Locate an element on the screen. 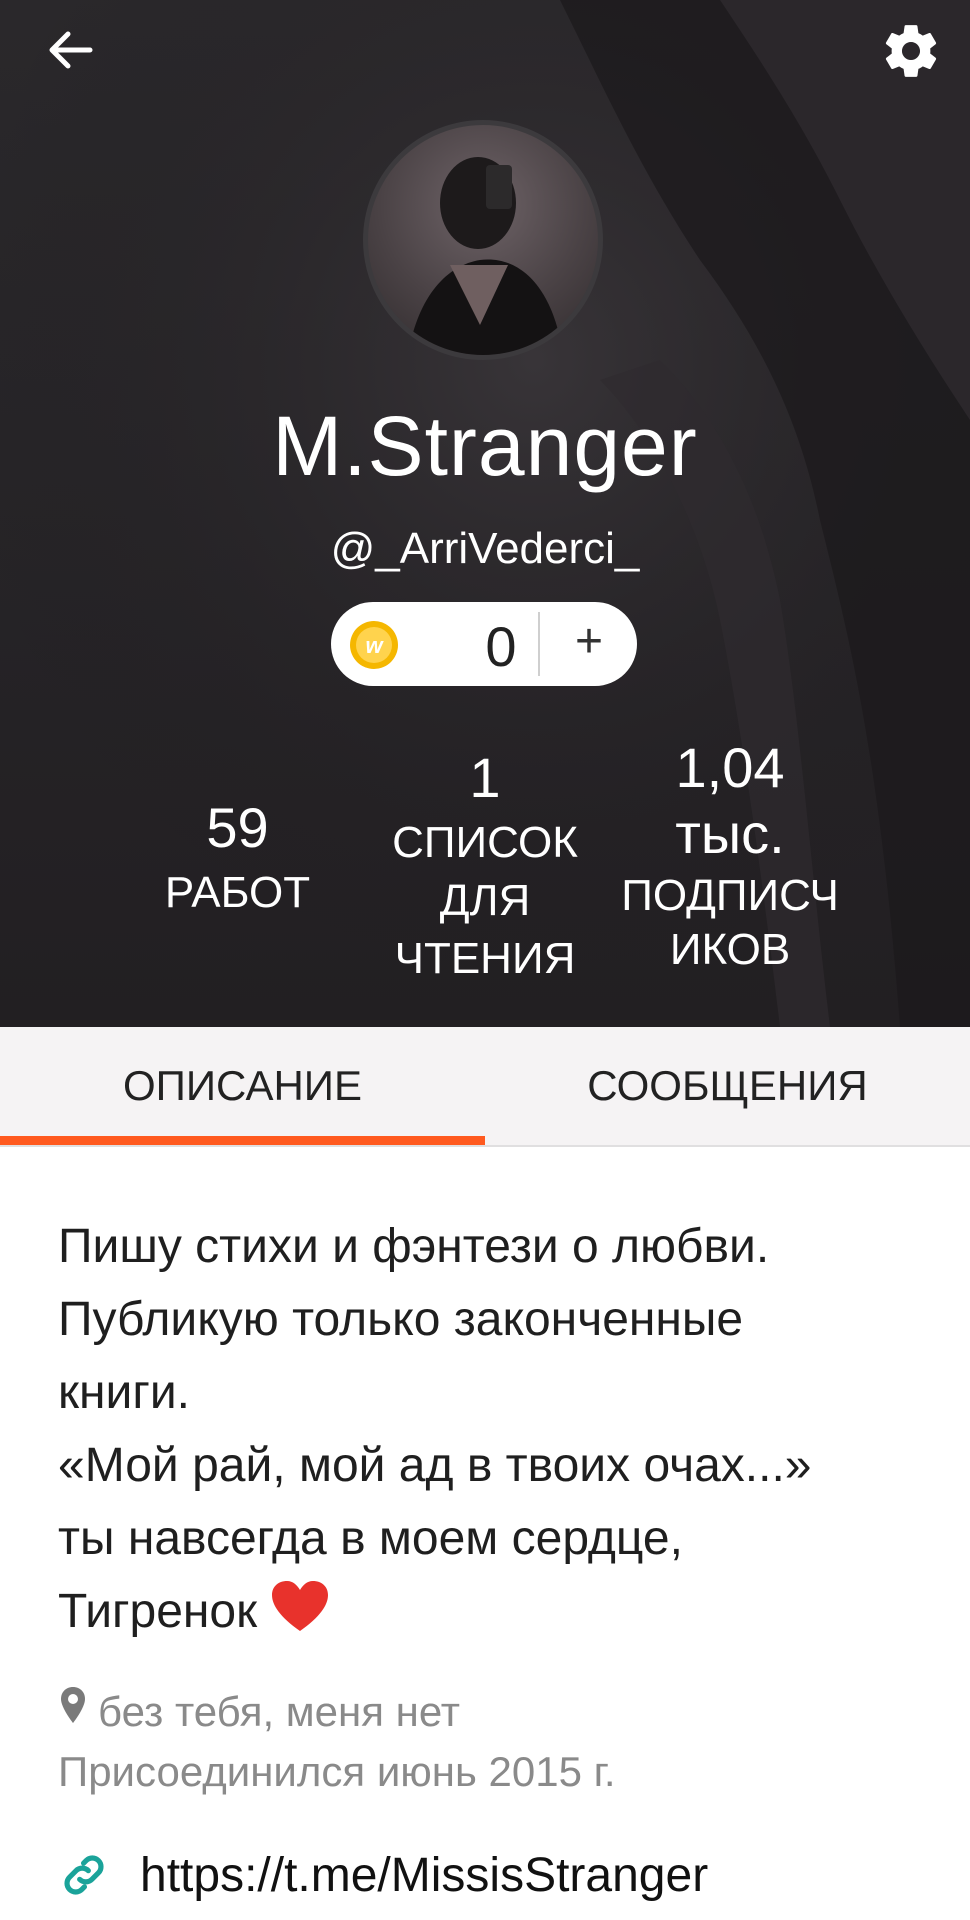  stat-works: 59 РАБОТ is located at coordinates (237, 856).